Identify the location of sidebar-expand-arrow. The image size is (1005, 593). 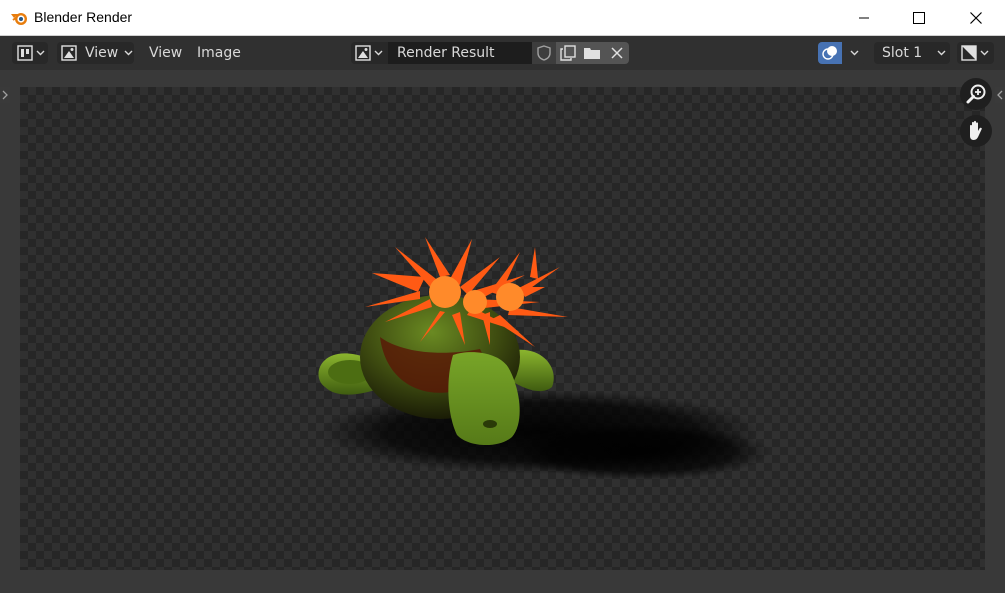
(1000, 95).